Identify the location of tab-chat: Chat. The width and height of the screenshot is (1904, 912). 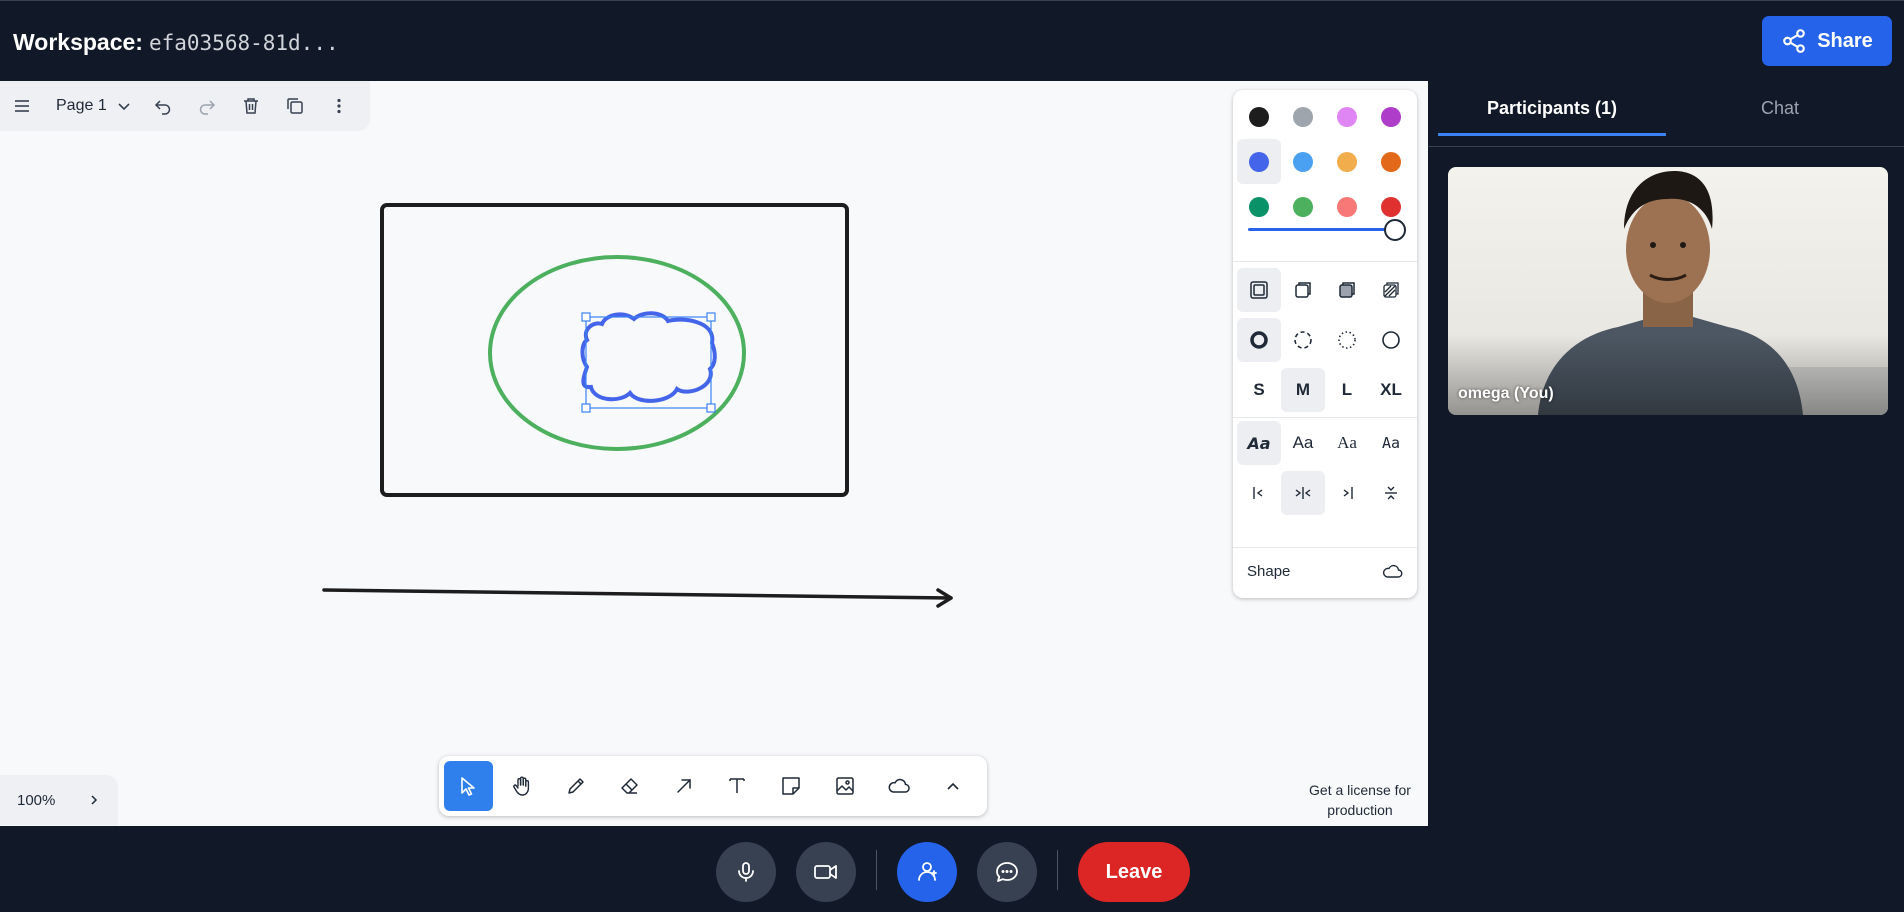
(1780, 108).